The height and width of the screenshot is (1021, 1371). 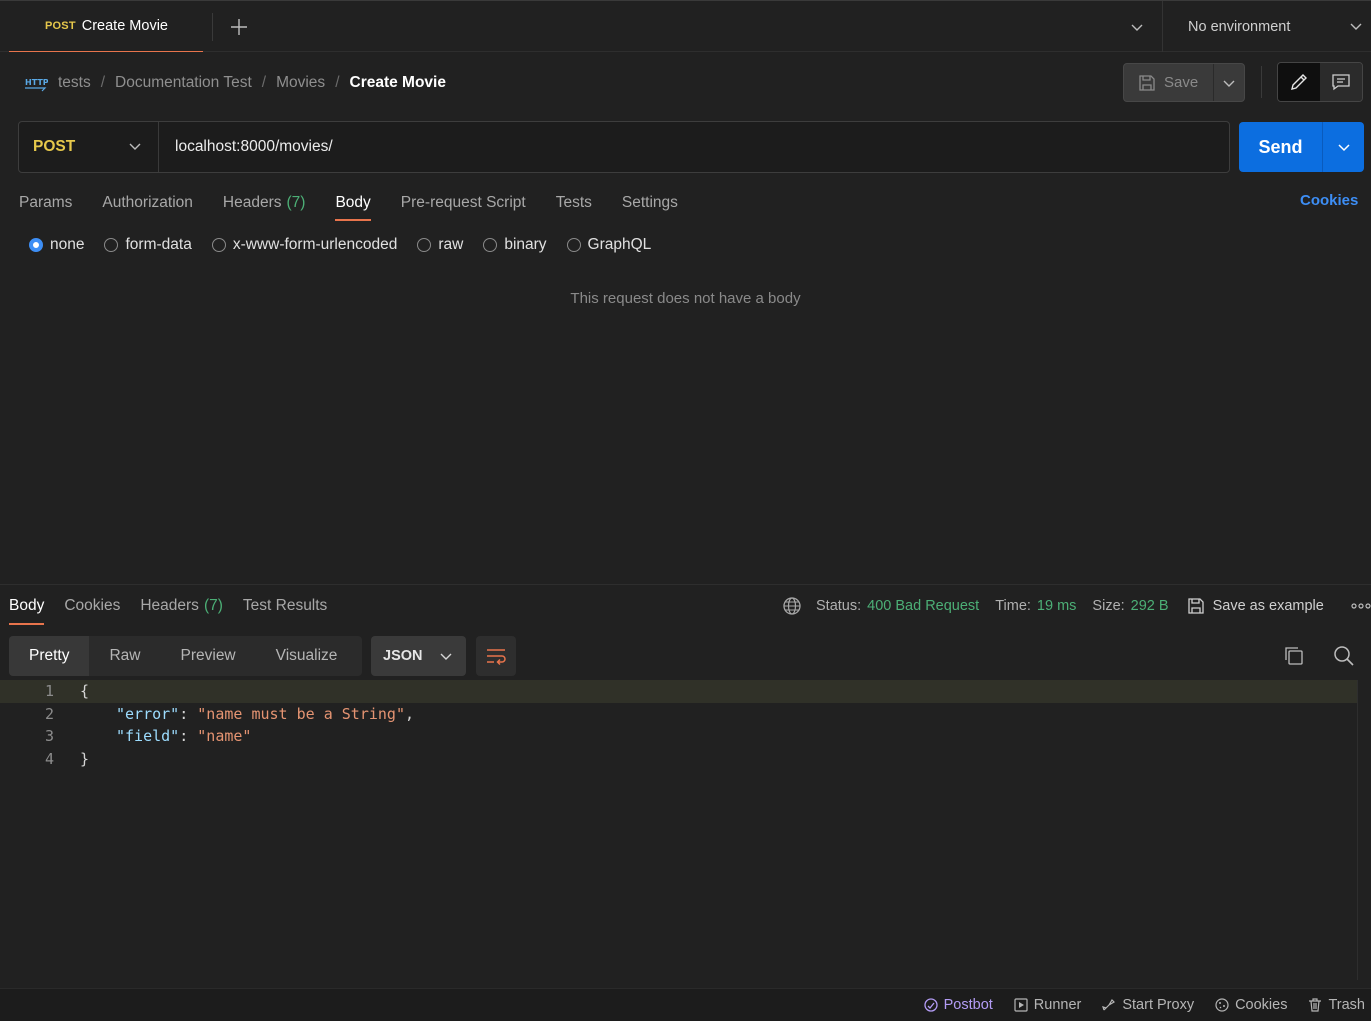 I want to click on tabs-dropdown-button, so click(x=1137, y=27).